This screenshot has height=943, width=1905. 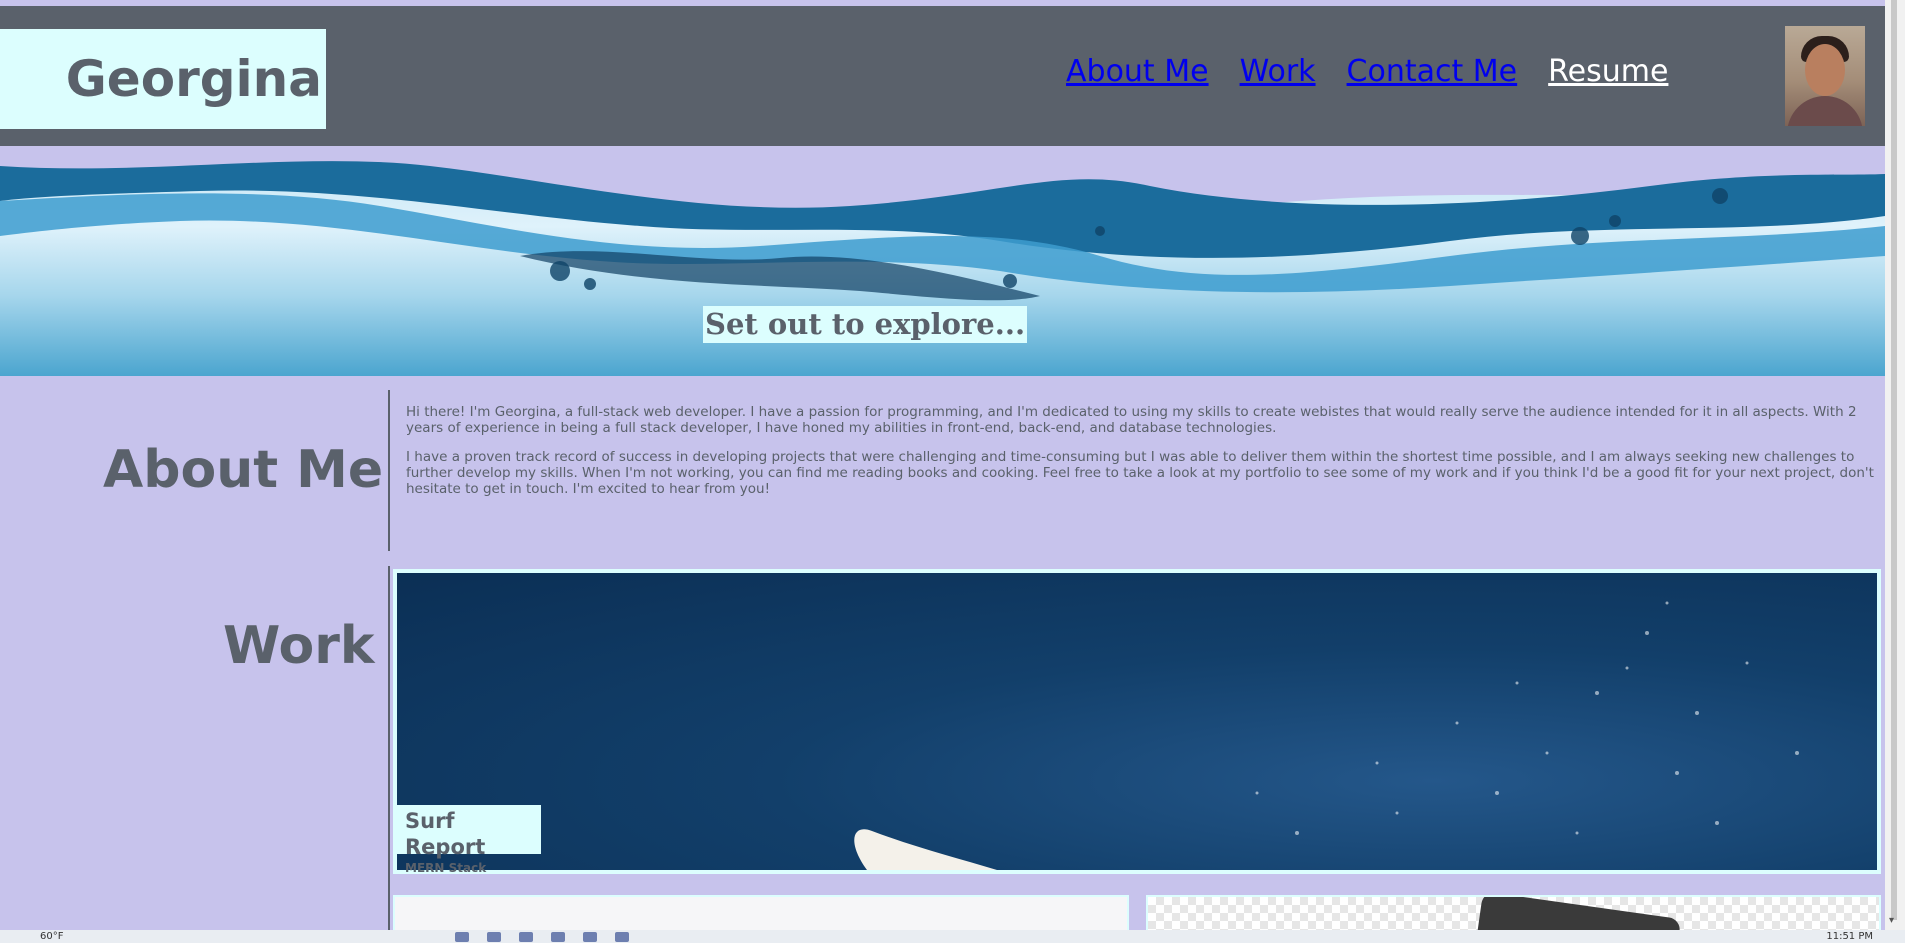 What do you see at coordinates (51, 936) in the screenshot?
I see `taskbar-weather: 60°F` at bounding box center [51, 936].